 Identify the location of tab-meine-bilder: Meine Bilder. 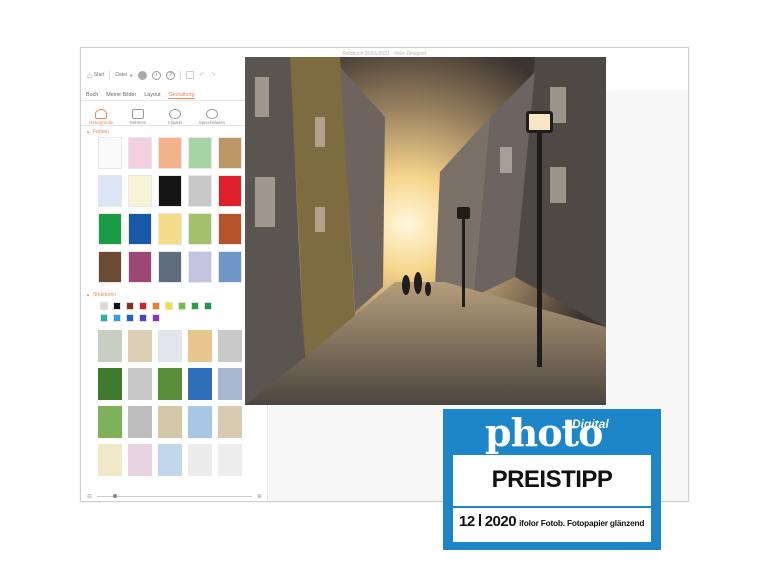
(121, 95).